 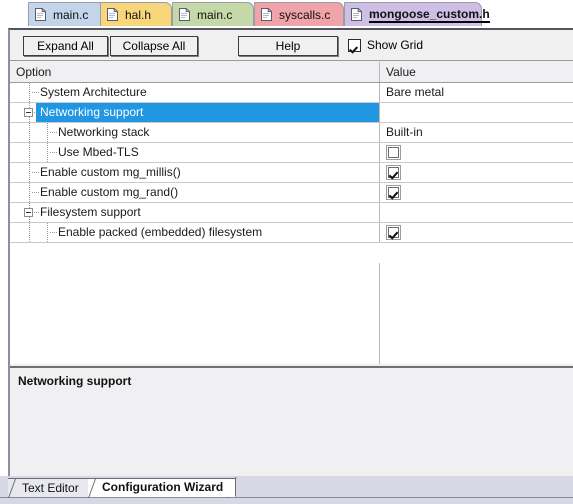 What do you see at coordinates (288, 46) in the screenshot?
I see `help-button: Help` at bounding box center [288, 46].